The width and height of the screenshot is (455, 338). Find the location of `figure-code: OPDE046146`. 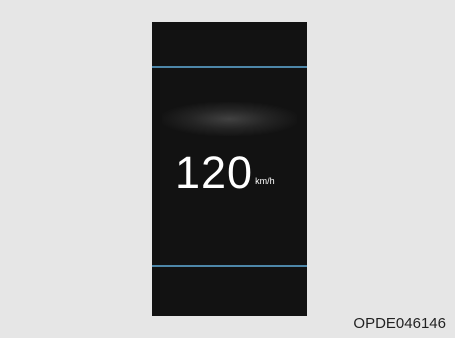

figure-code: OPDE046146 is located at coordinates (399, 323).